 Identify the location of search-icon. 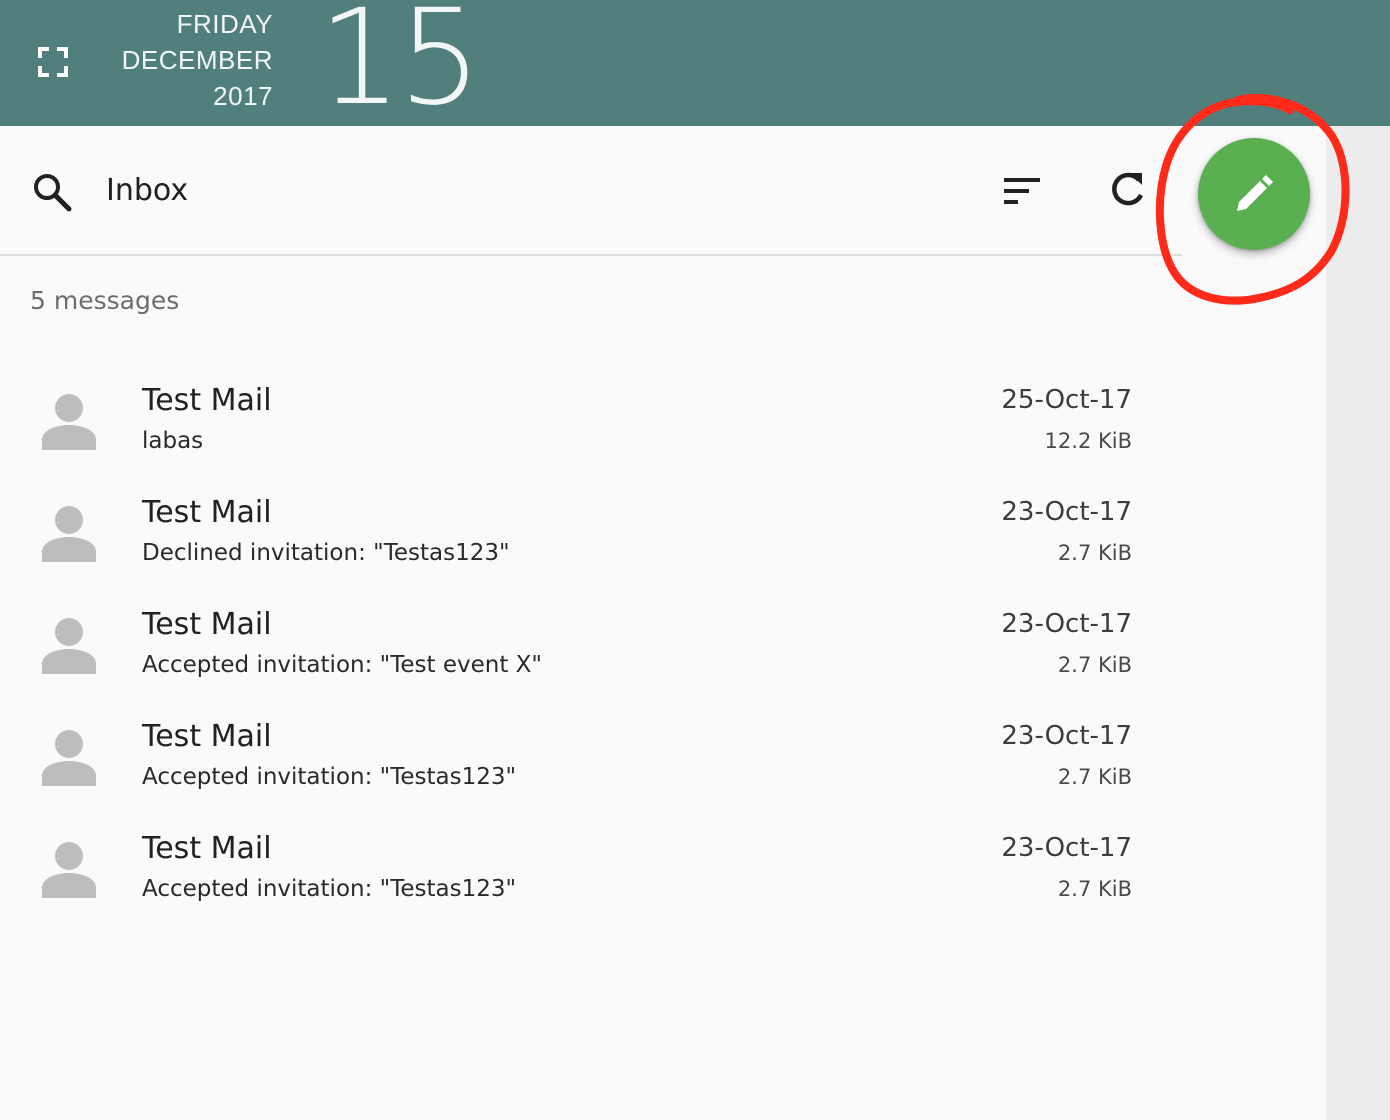
(52, 192).